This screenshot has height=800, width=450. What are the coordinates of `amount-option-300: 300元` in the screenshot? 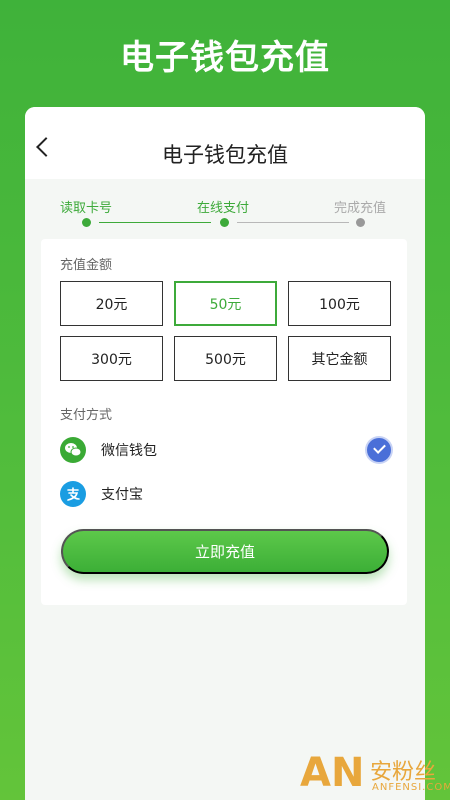 It's located at (111, 358).